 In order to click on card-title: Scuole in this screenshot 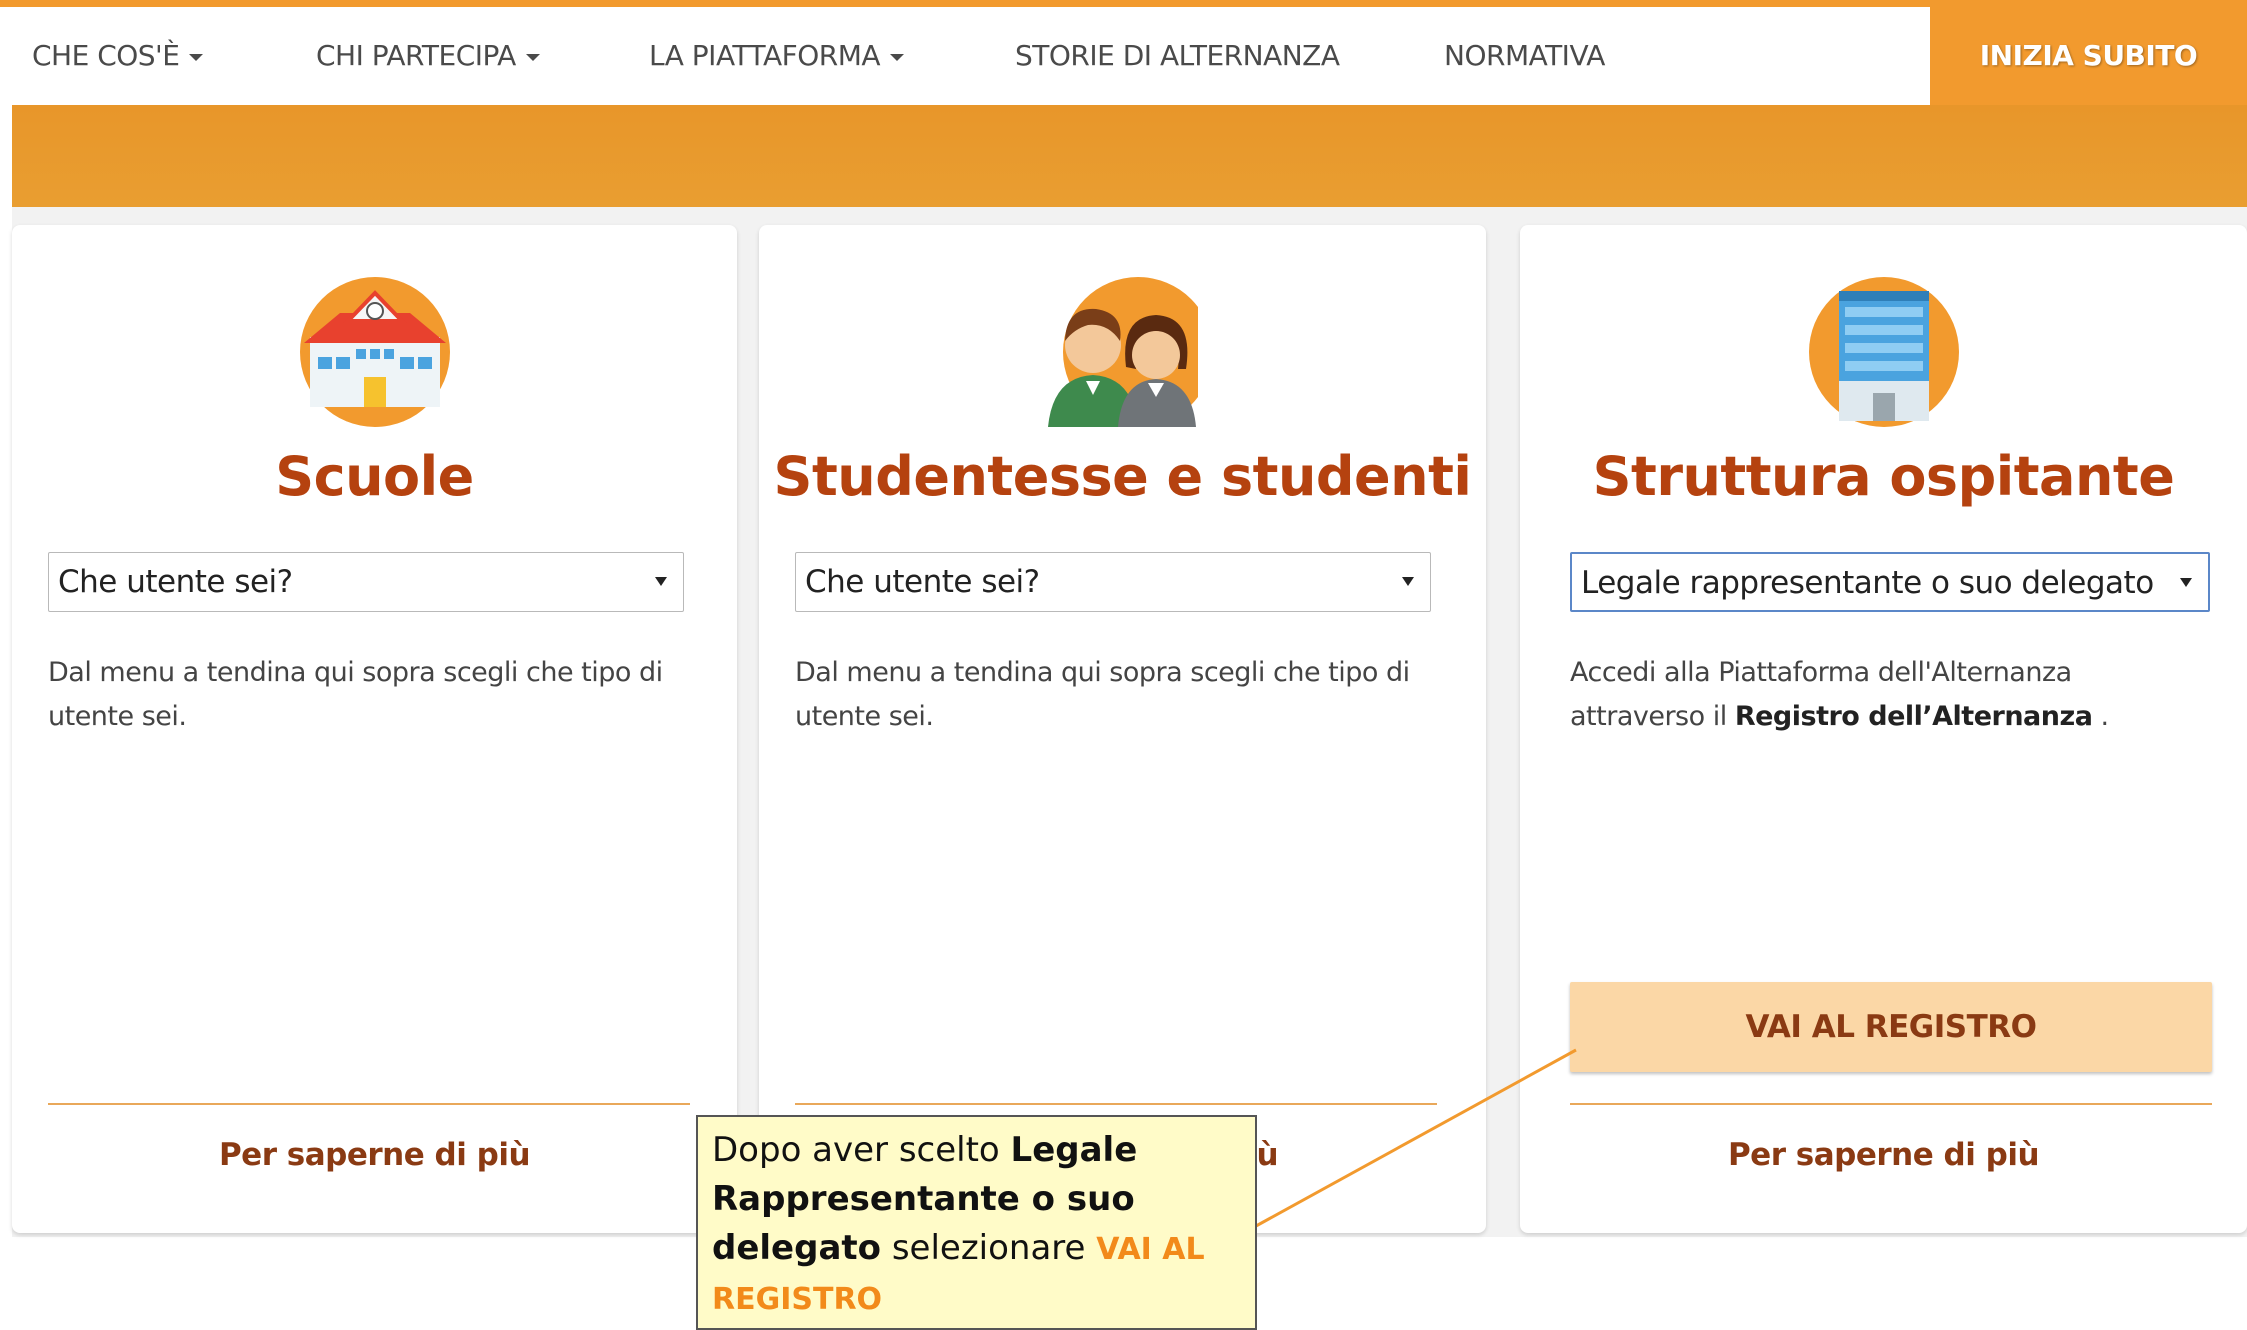, I will do `click(374, 476)`.